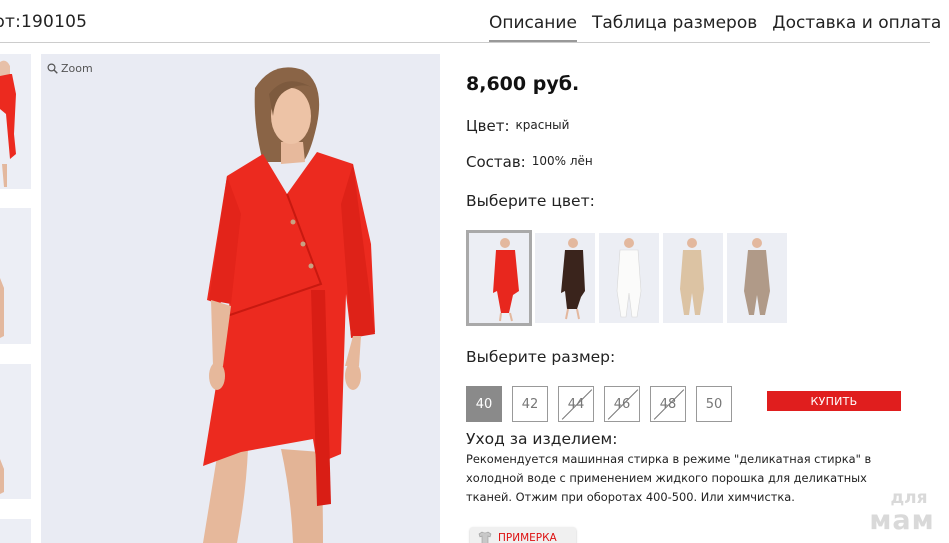 The width and height of the screenshot is (949, 543). I want to click on composition-value: 100% лён, so click(562, 161).